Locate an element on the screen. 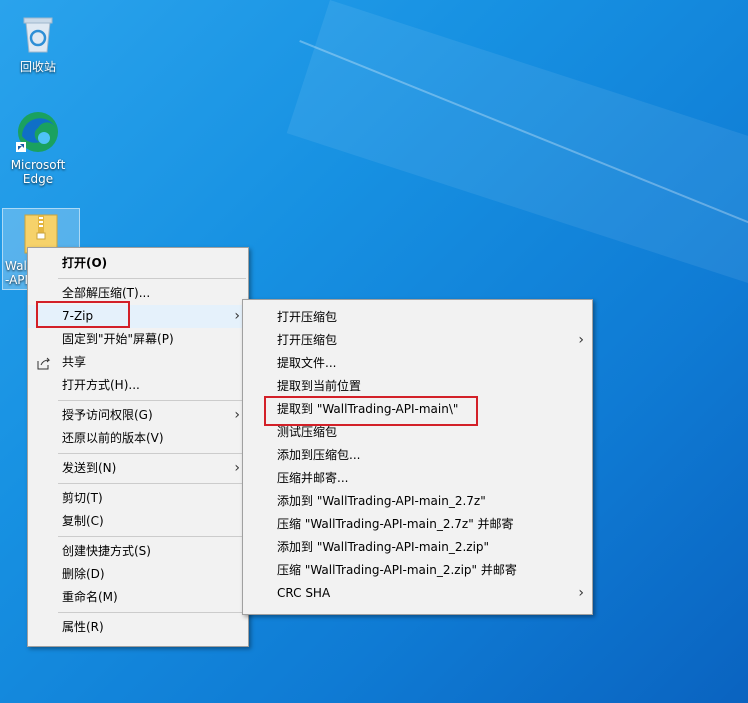 The height and width of the screenshot is (703, 748). menu-item-copy: 复制(C) is located at coordinates (138, 521).